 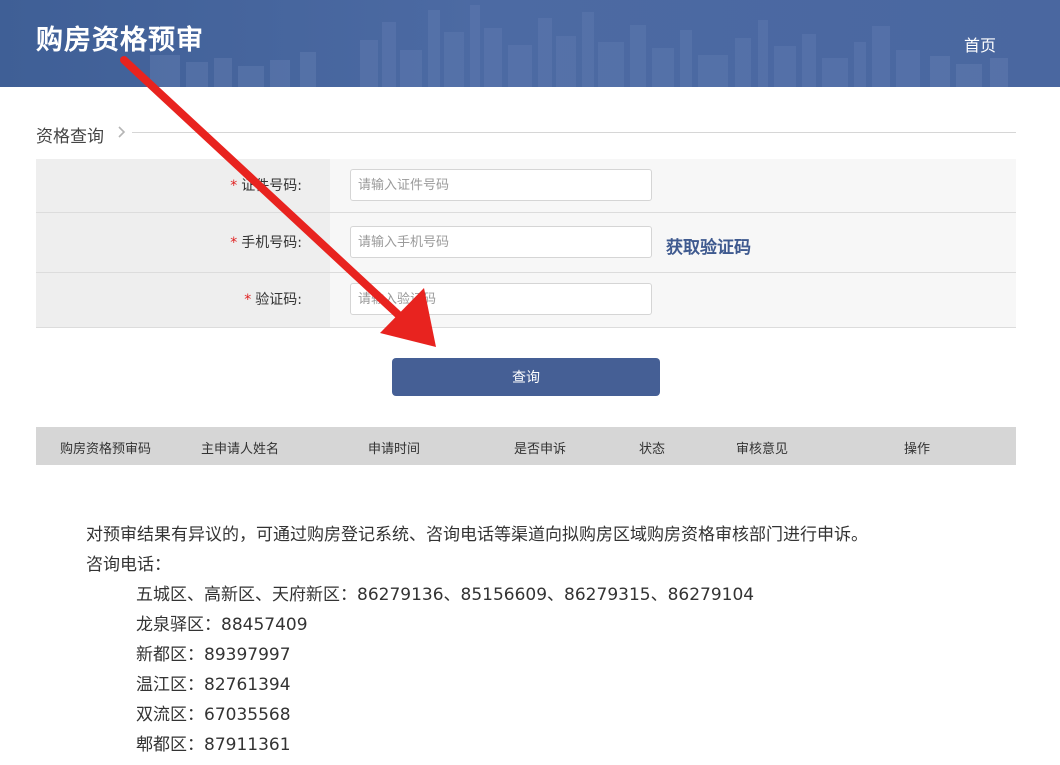 I want to click on get-verification-code-link: 获取验证码, so click(x=708, y=245).